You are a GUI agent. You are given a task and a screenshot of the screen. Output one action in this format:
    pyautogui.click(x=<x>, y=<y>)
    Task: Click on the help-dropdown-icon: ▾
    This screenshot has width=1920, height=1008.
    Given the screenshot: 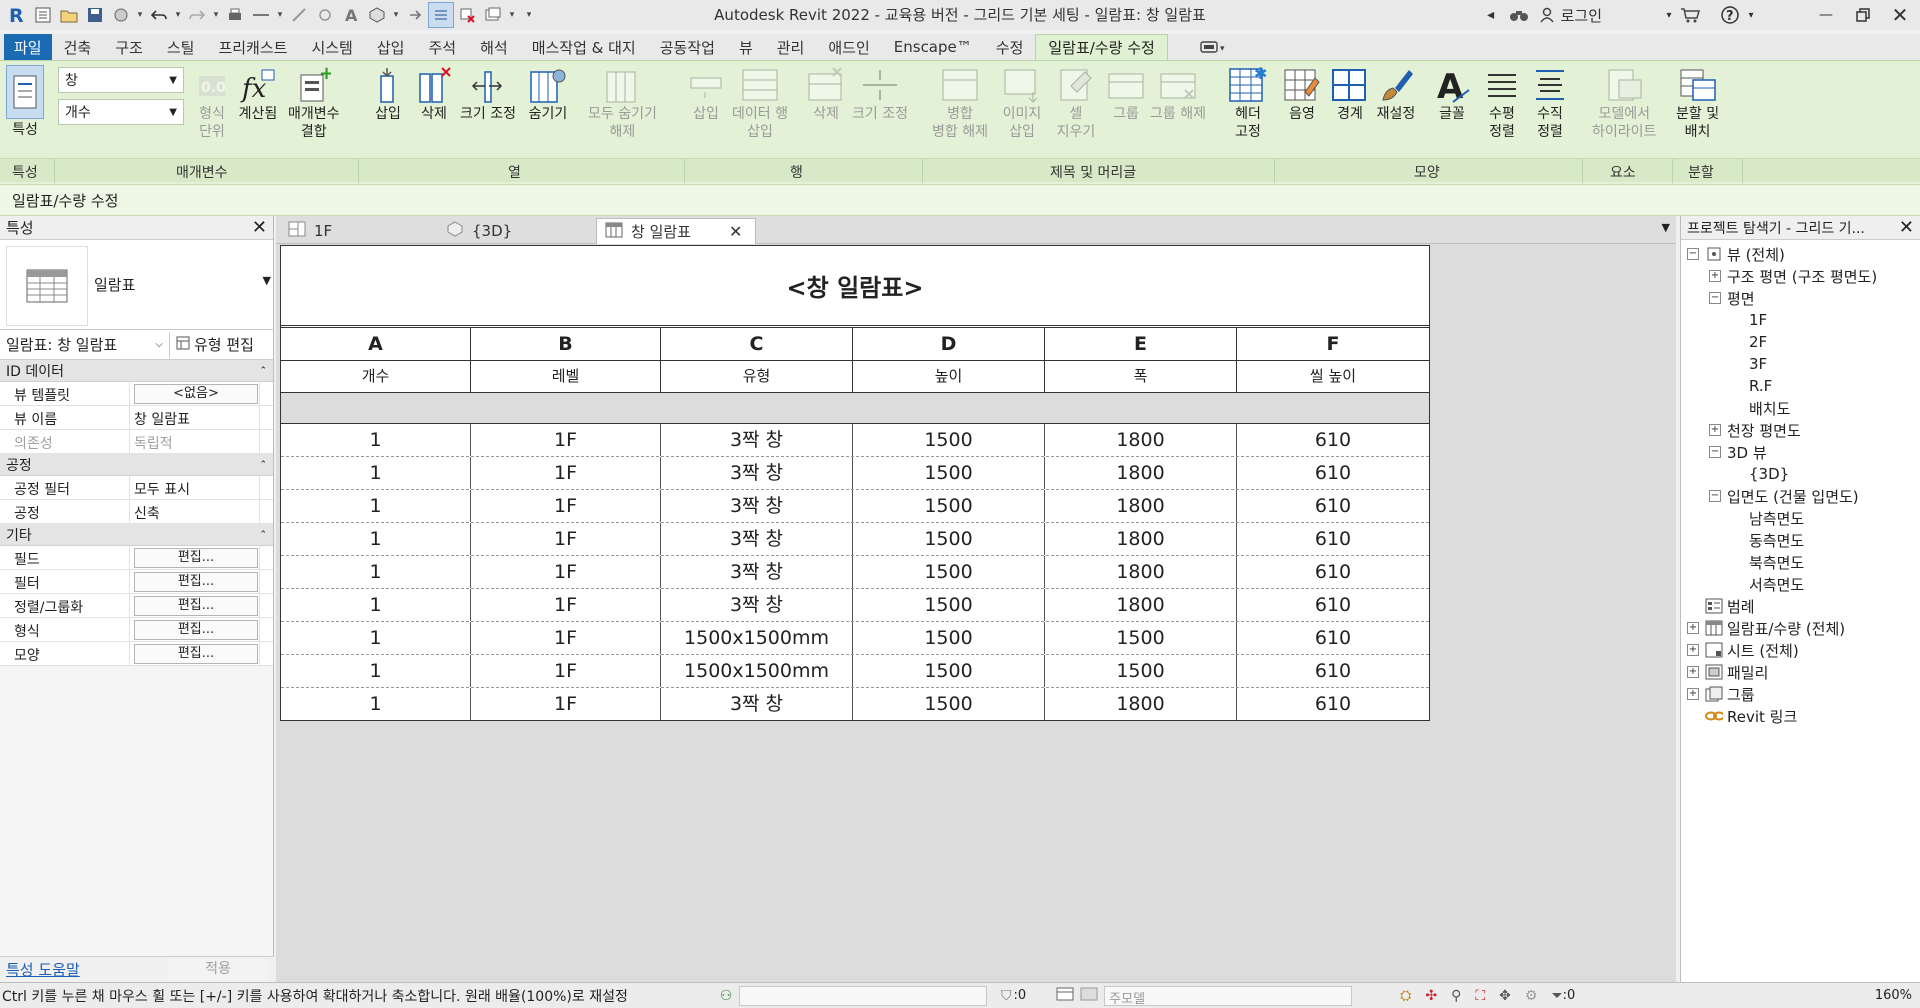 What is the action you would take?
    pyautogui.click(x=1751, y=15)
    